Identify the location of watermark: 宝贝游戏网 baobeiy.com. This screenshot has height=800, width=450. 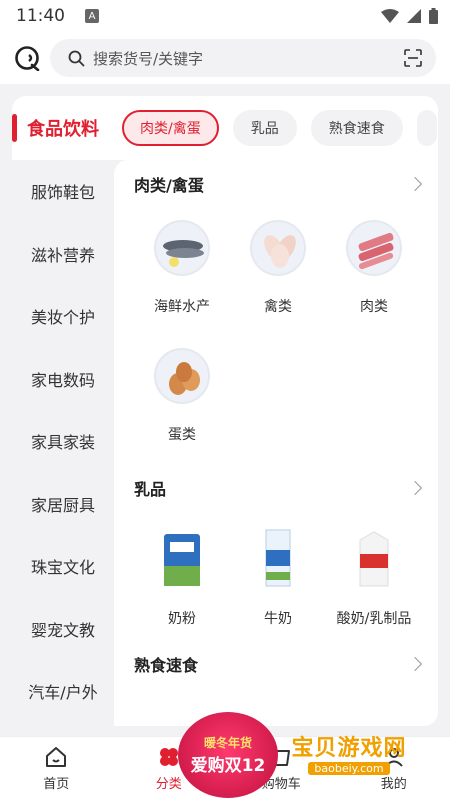
(349, 755).